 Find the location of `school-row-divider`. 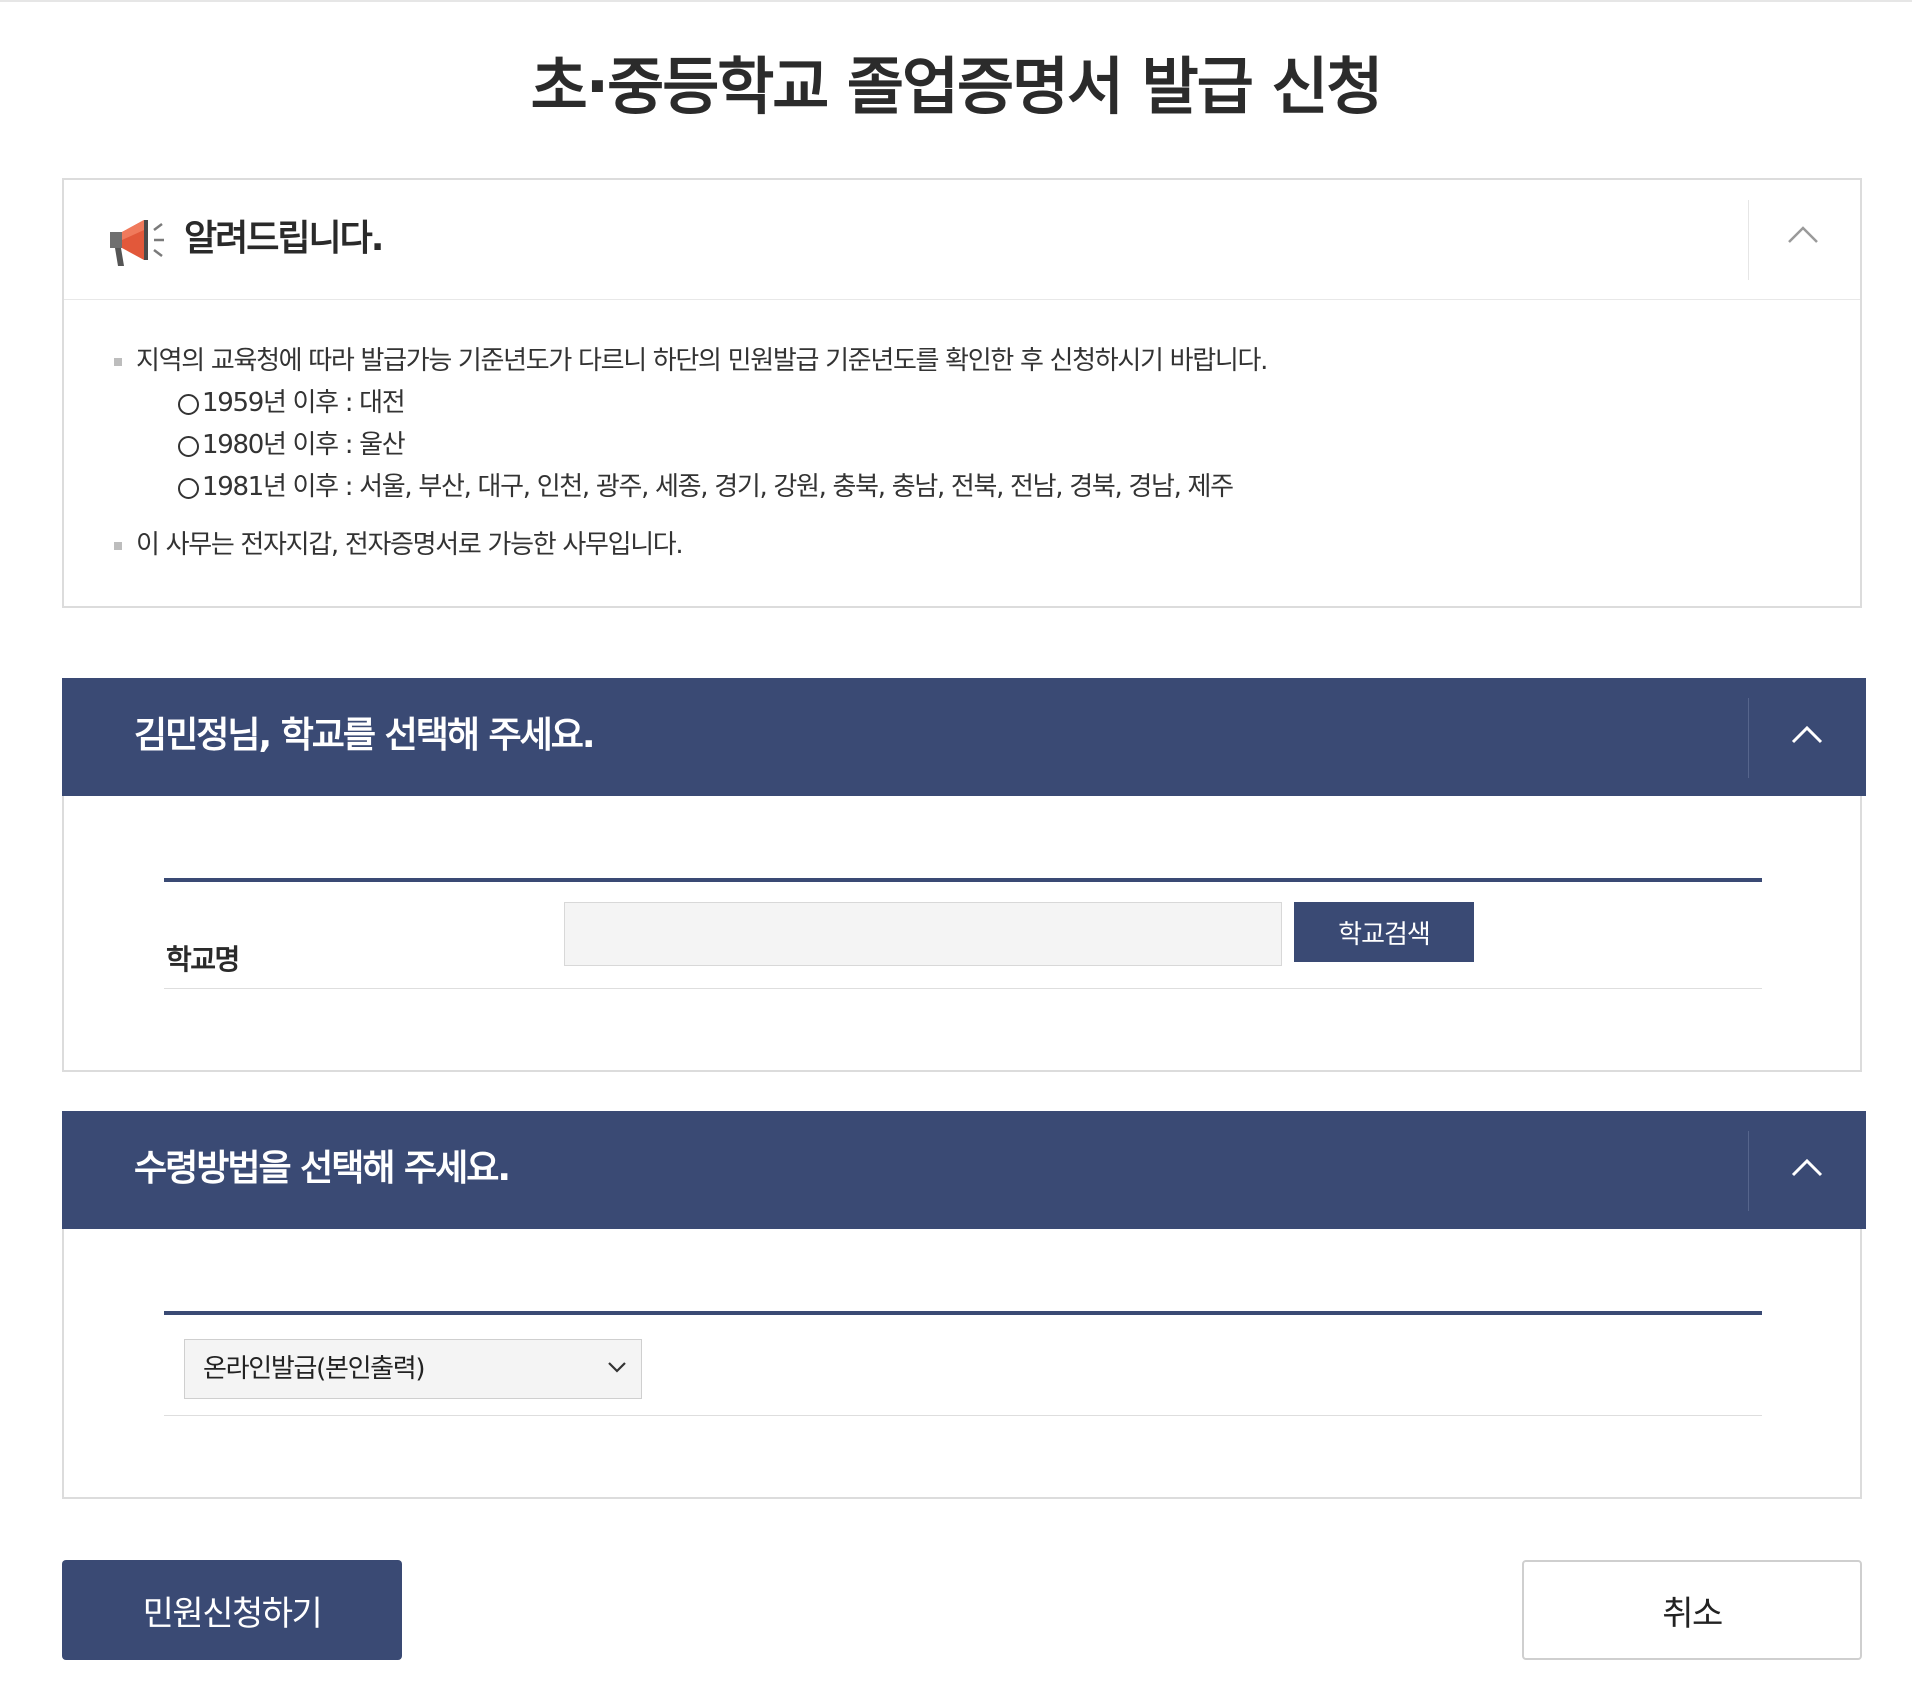

school-row-divider is located at coordinates (963, 988).